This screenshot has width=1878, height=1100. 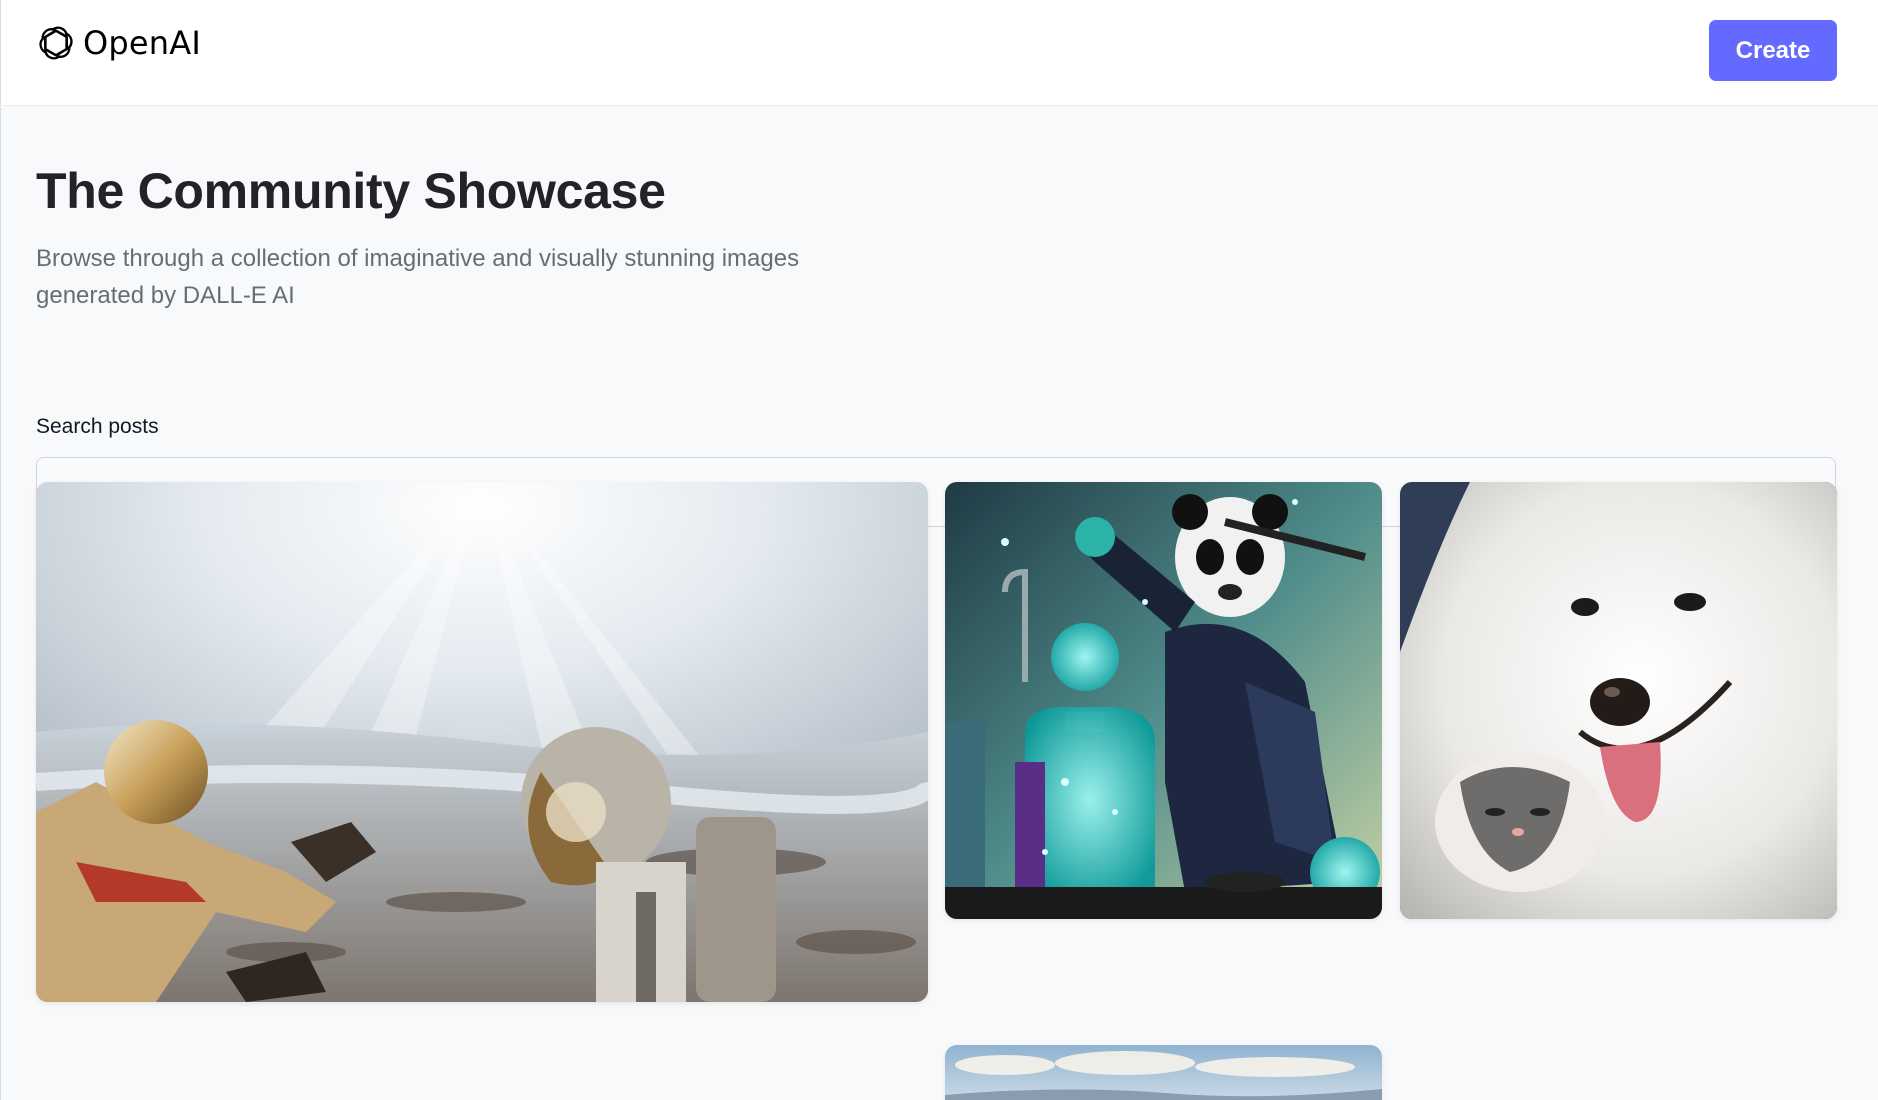 What do you see at coordinates (97, 426) in the screenshot?
I see `search-label: Search posts` at bounding box center [97, 426].